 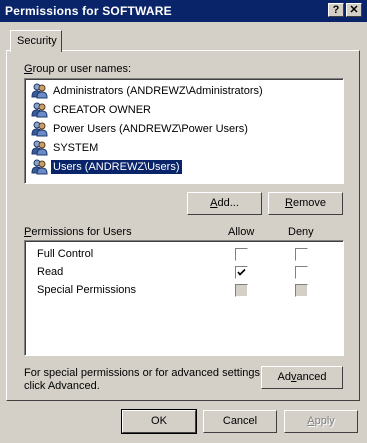 I want to click on ok-button-label: OK, so click(x=159, y=421).